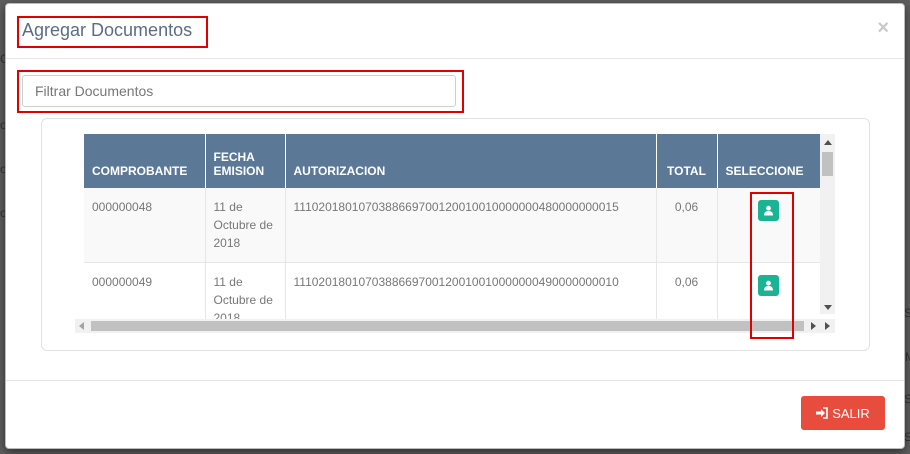  Describe the element at coordinates (471, 161) in the screenshot. I see `header-autorizacion: AUTORIZACION` at that location.